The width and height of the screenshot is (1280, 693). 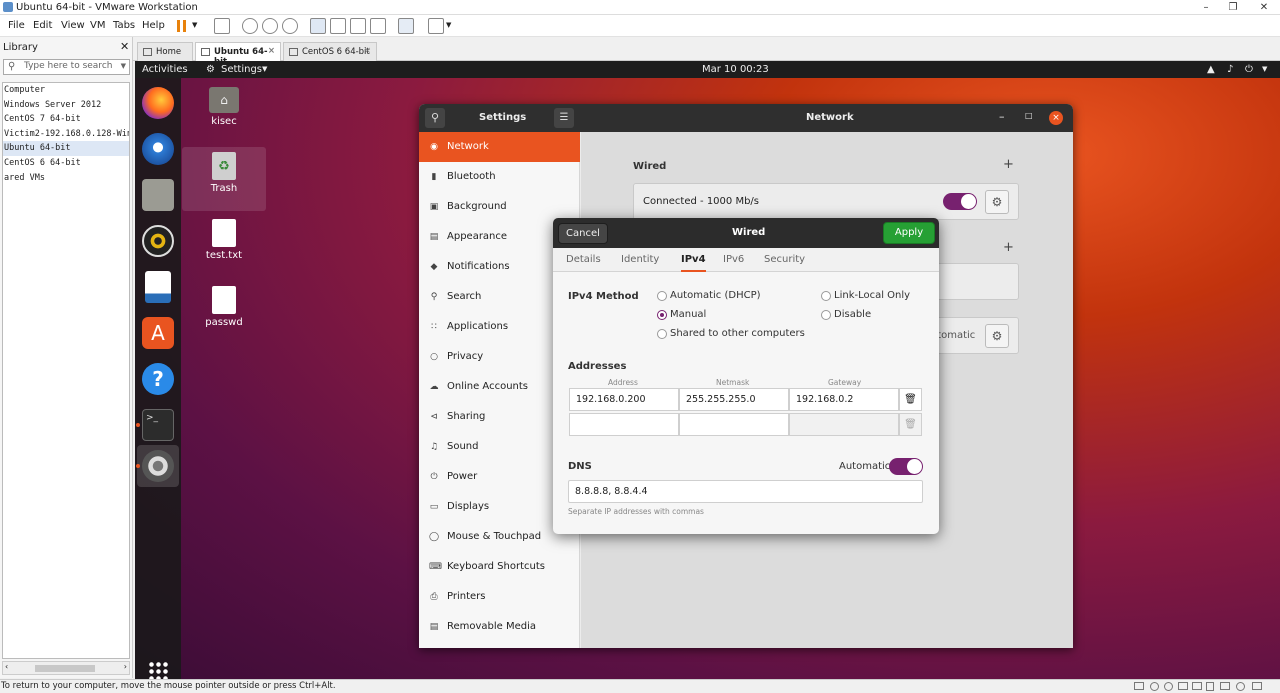 I want to click on library-item-centos6: CentOS 6 64-bit, so click(x=66, y=163).